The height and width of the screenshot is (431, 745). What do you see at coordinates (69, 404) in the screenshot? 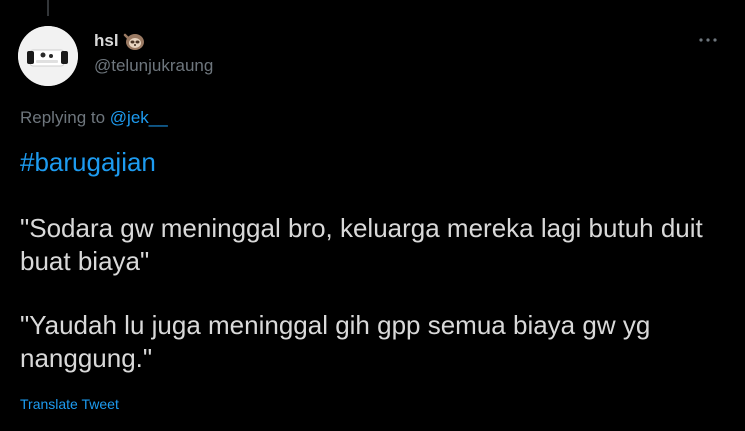
I see `translate-tweet-link: Translate Tweet` at bounding box center [69, 404].